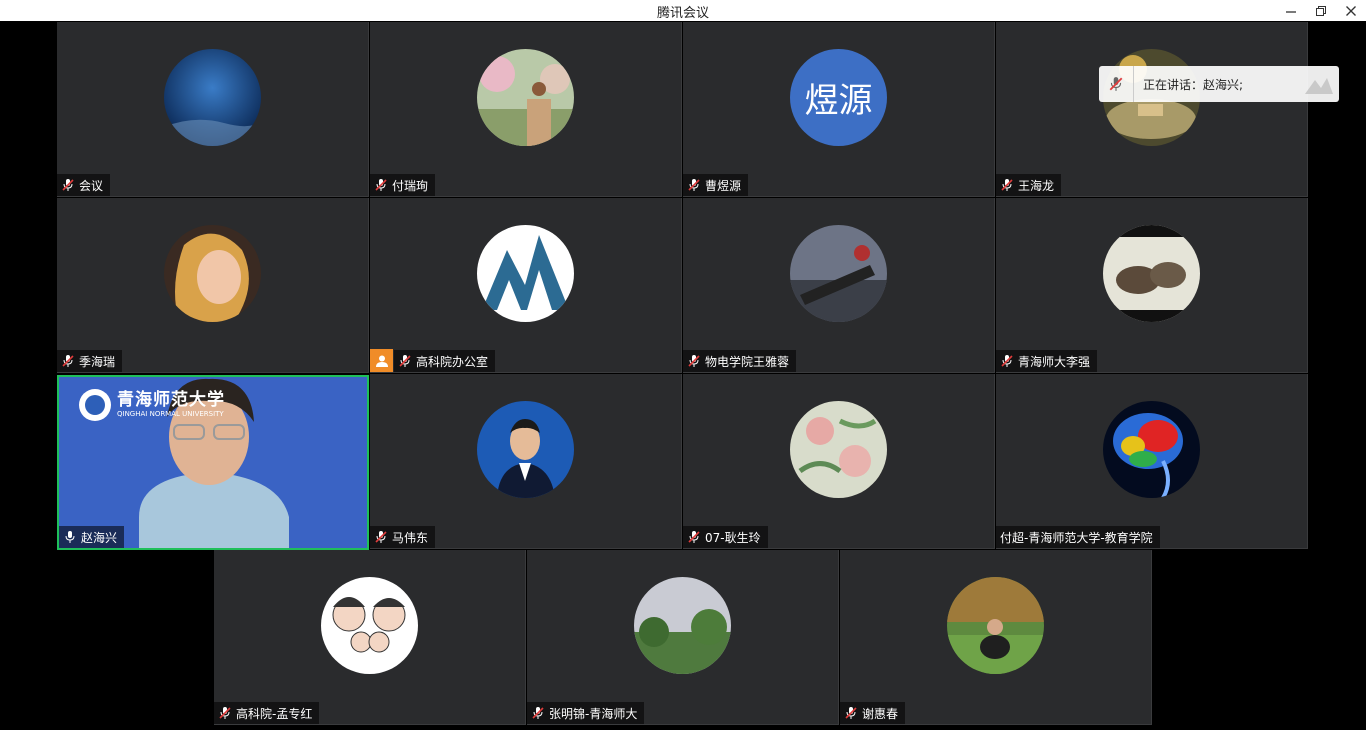 The height and width of the screenshot is (730, 1366). I want to click on participant-tile: 高科院-孟专红, so click(370, 637).